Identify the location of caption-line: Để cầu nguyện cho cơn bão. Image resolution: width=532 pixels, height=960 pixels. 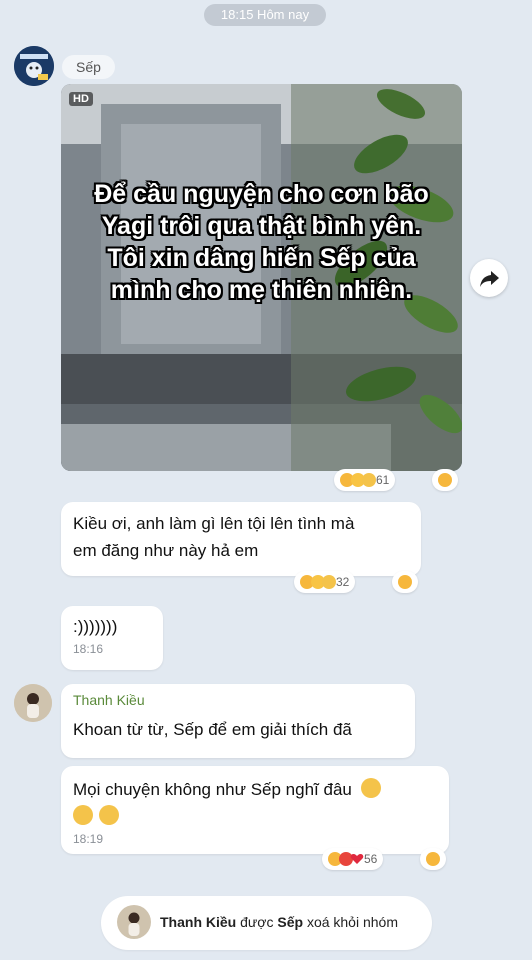
(261, 194).